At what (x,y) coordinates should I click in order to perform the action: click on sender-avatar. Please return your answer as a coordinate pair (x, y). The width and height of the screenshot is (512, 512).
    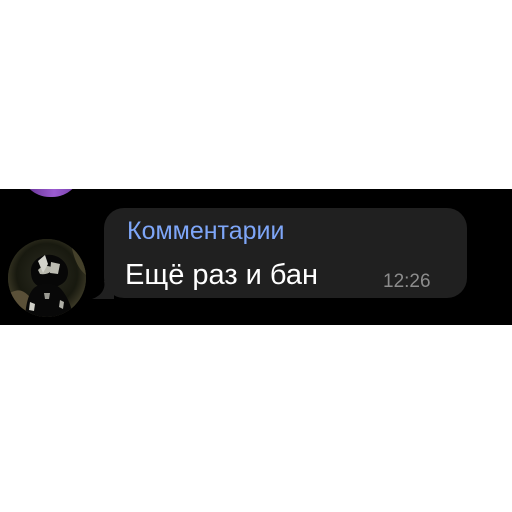
    Looking at the image, I should click on (47, 278).